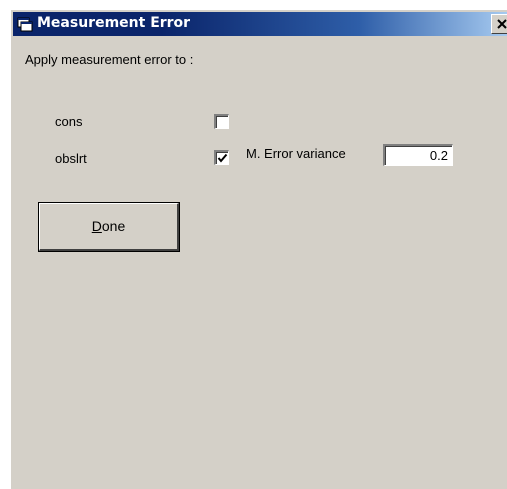 This screenshot has width=507, height=489. Describe the element at coordinates (69, 121) in the screenshot. I see `cons-label: cons` at that location.